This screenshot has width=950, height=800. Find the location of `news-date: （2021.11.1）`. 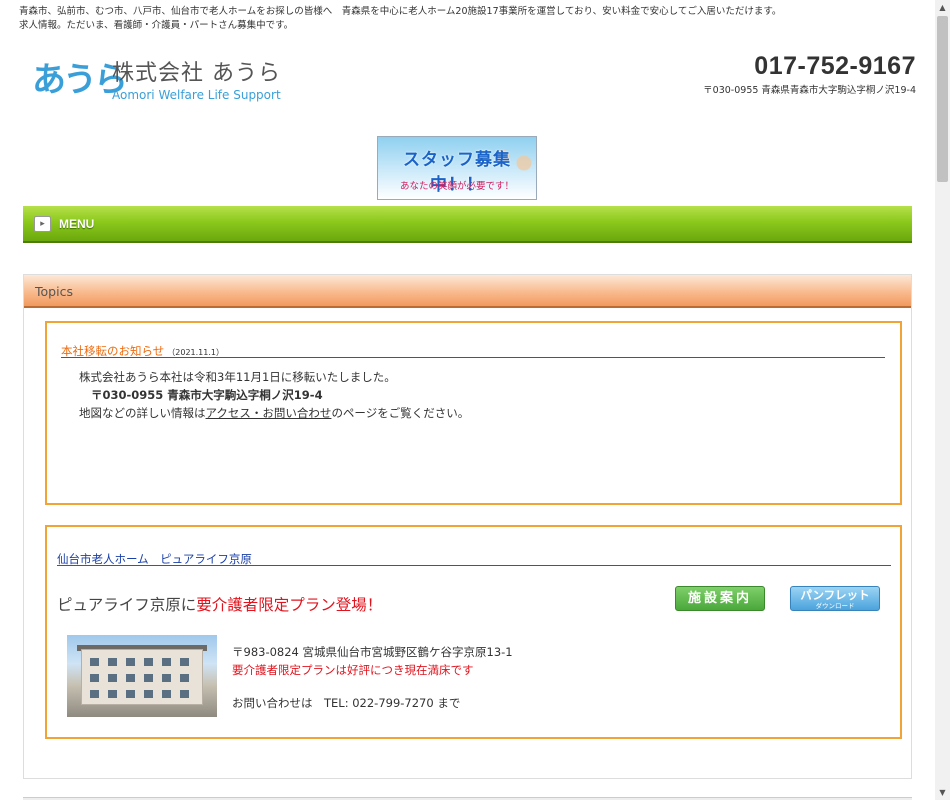

news-date: （2021.11.1） is located at coordinates (195, 352).